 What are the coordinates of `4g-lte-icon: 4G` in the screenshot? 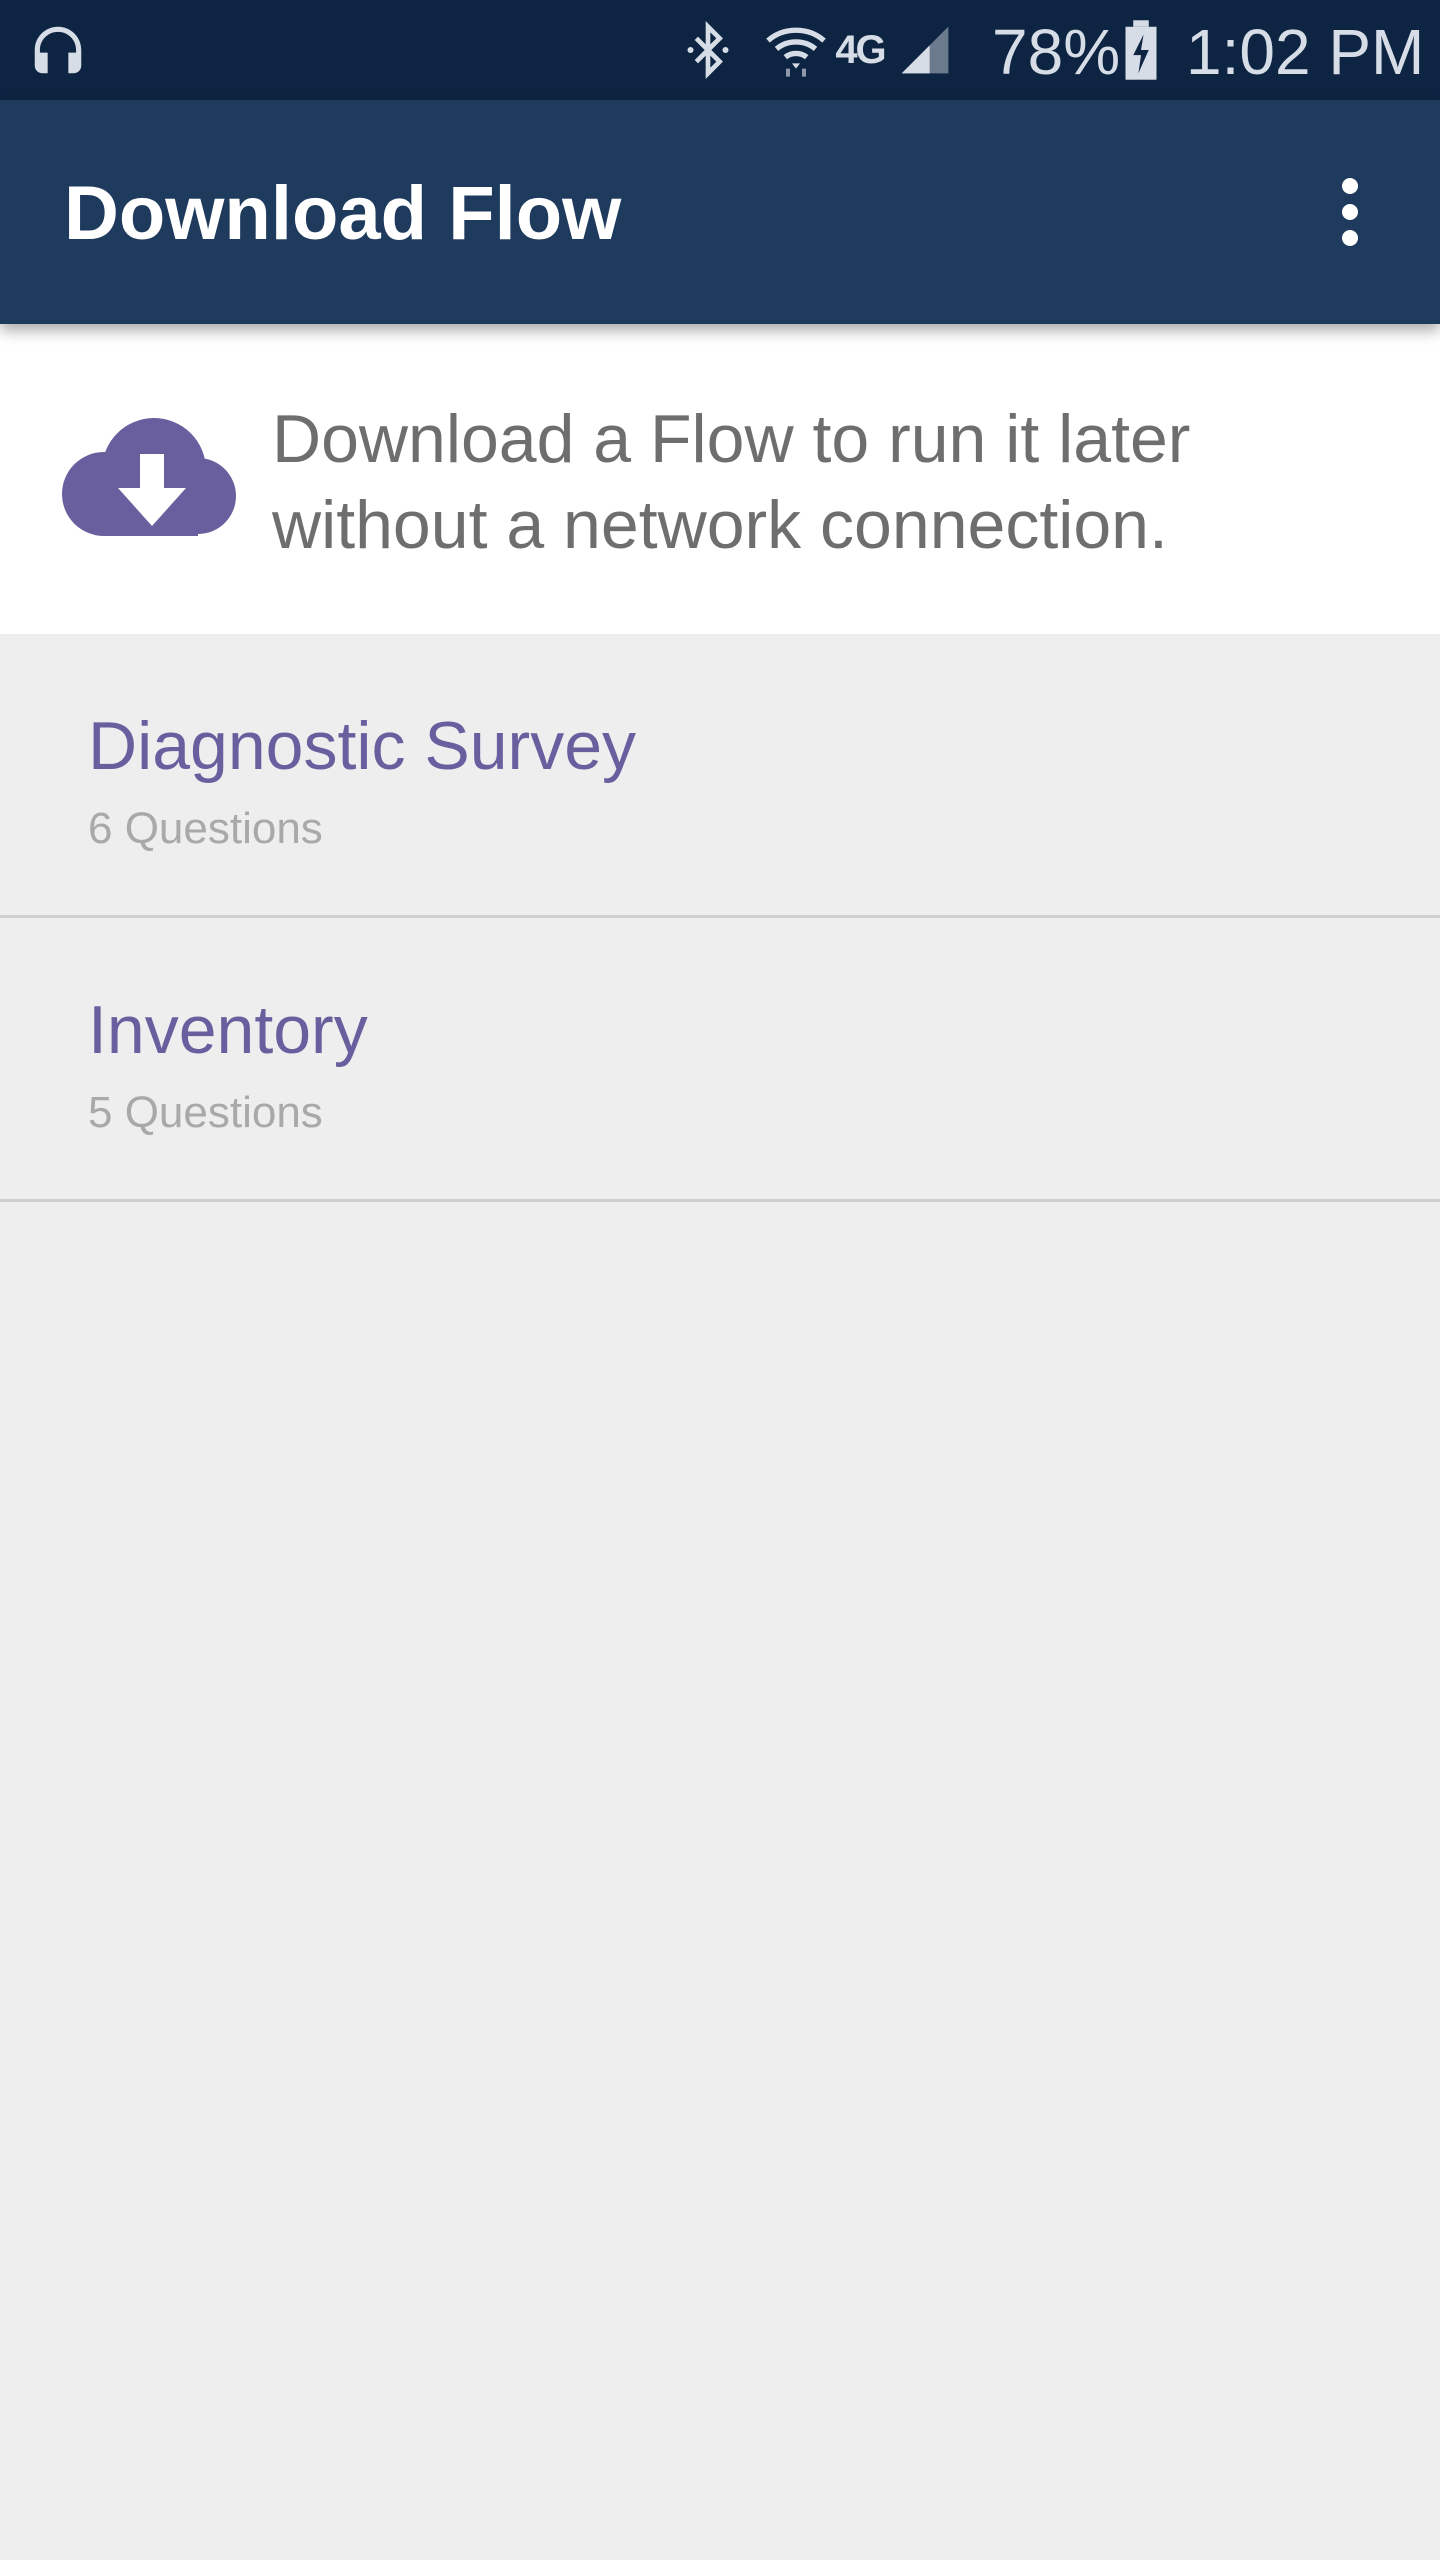 It's located at (860, 50).